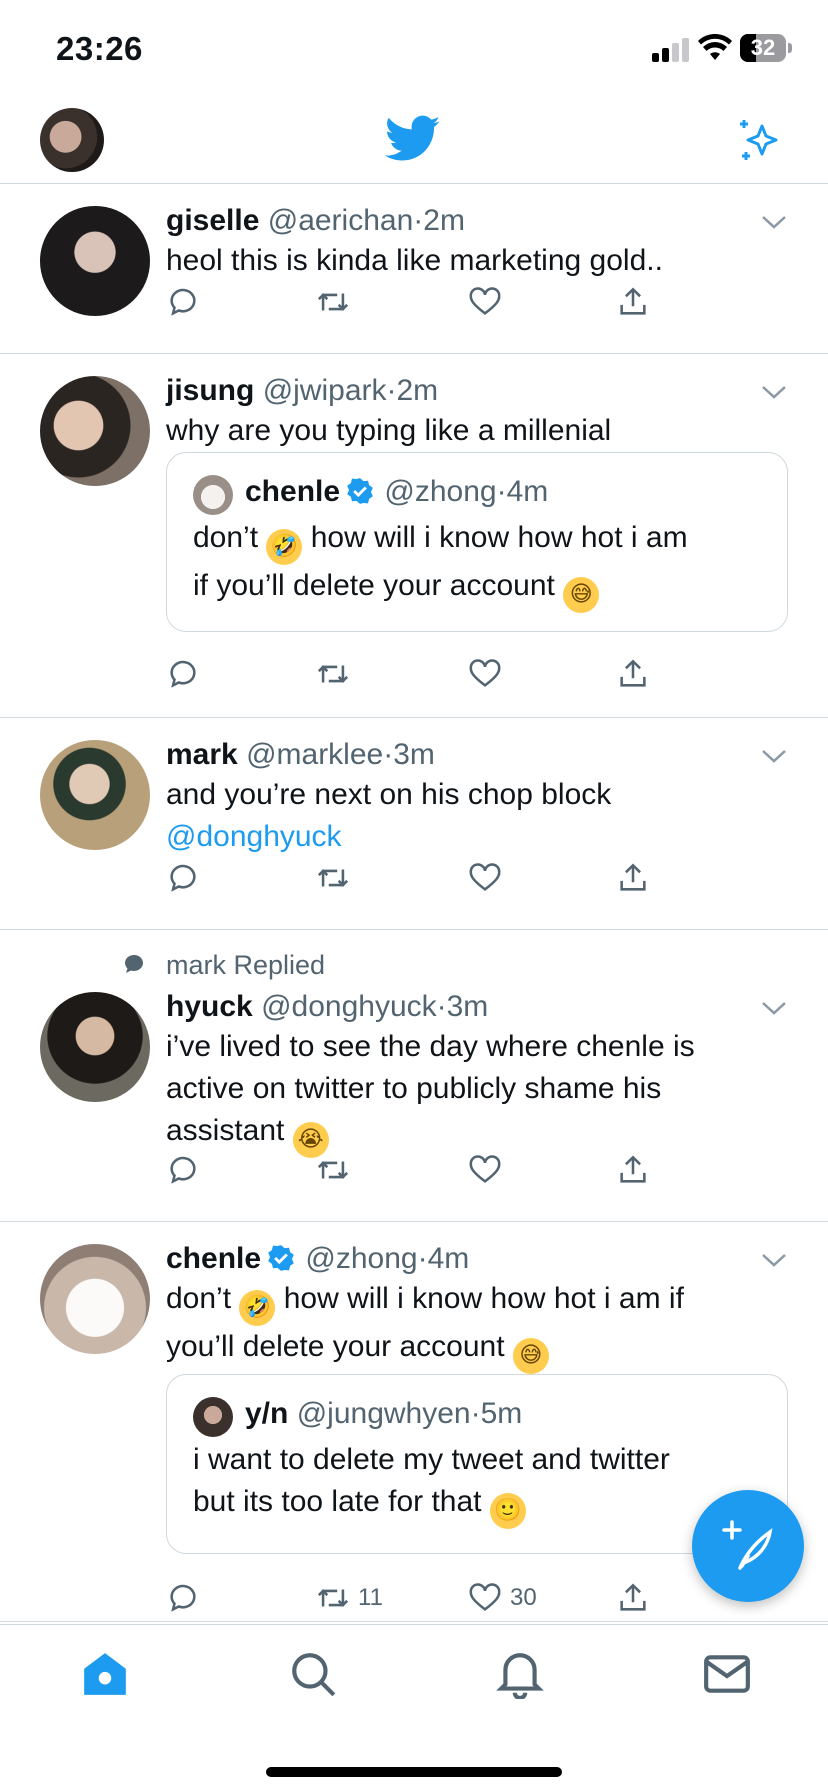 The height and width of the screenshot is (1792, 828). I want to click on tweet-text: why are you typing like a millenial, so click(389, 430).